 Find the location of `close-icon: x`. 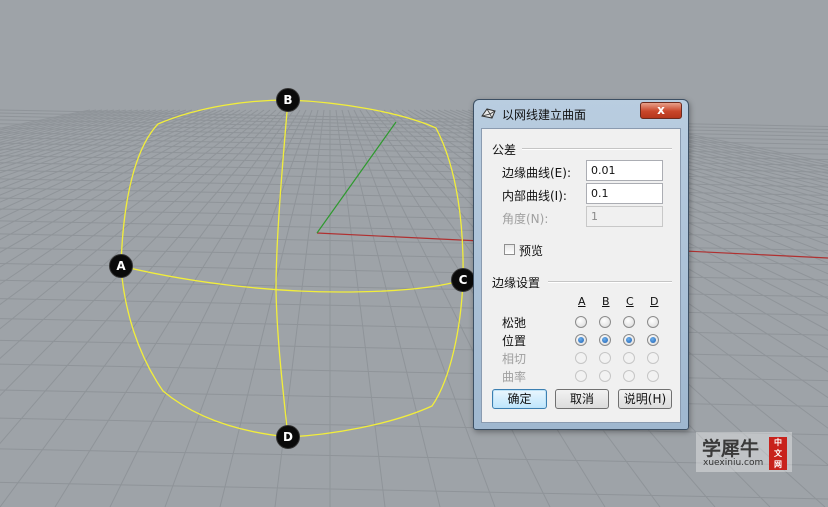

close-icon: x is located at coordinates (661, 110).